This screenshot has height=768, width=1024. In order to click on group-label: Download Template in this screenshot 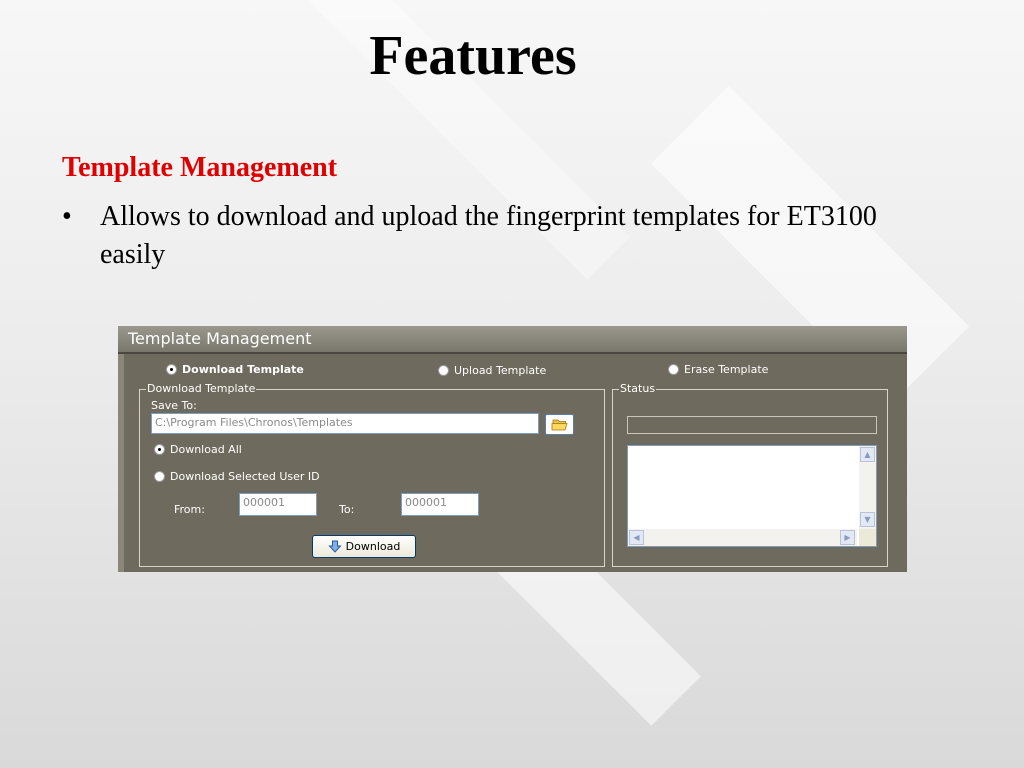, I will do `click(201, 388)`.